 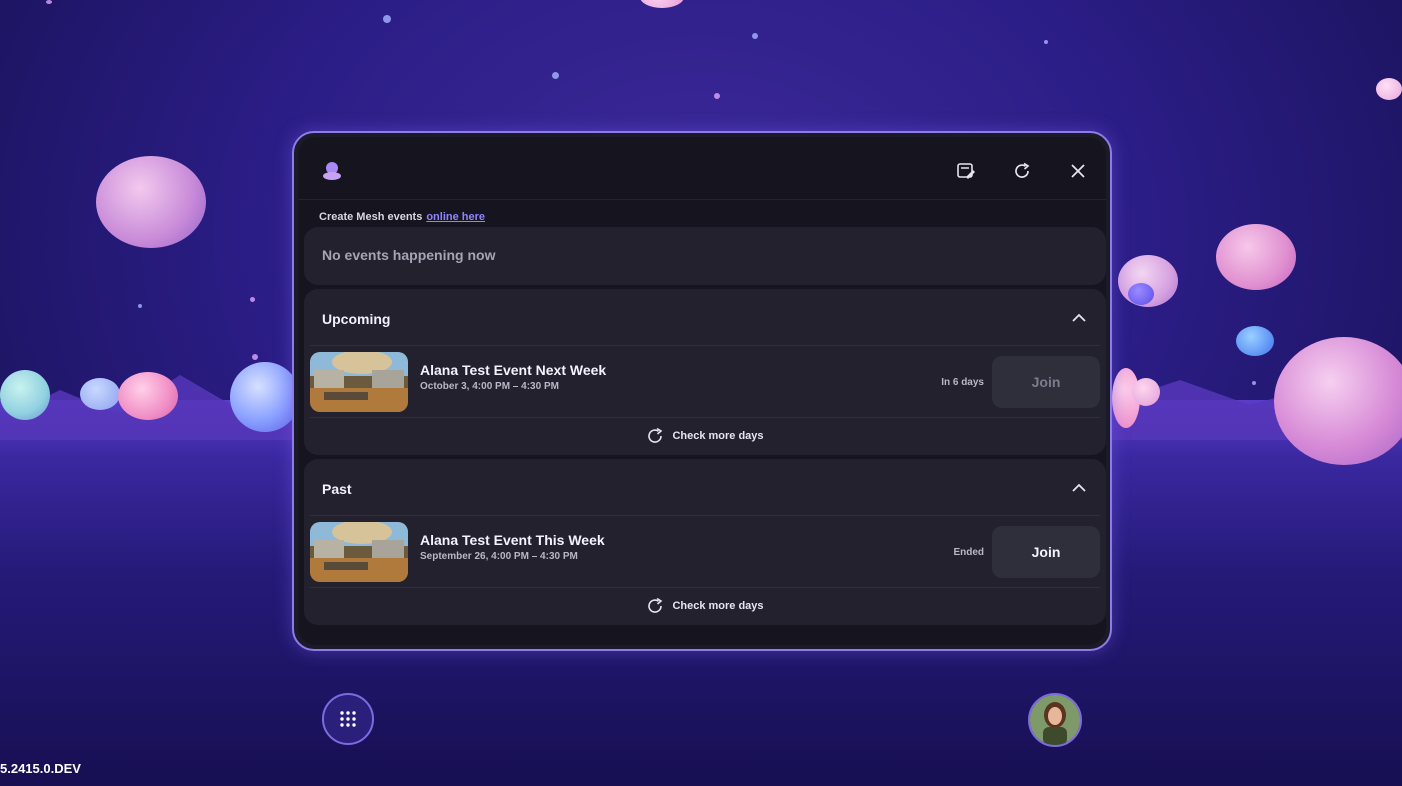 I want to click on online-here-link: online here, so click(x=455, y=217).